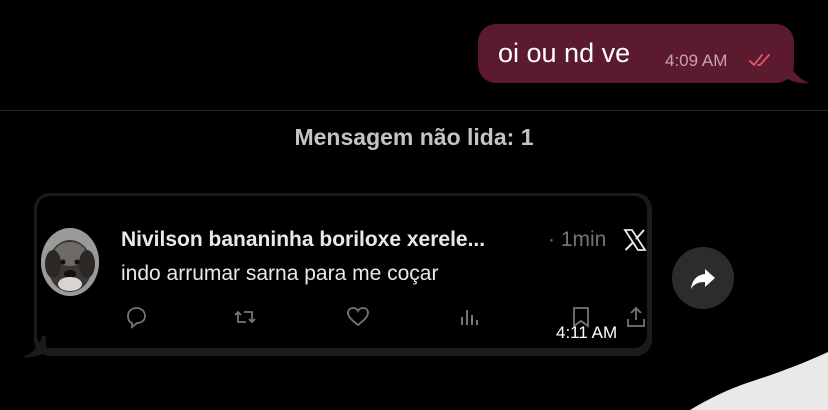 The height and width of the screenshot is (410, 828). I want to click on share-icon, so click(635, 317).